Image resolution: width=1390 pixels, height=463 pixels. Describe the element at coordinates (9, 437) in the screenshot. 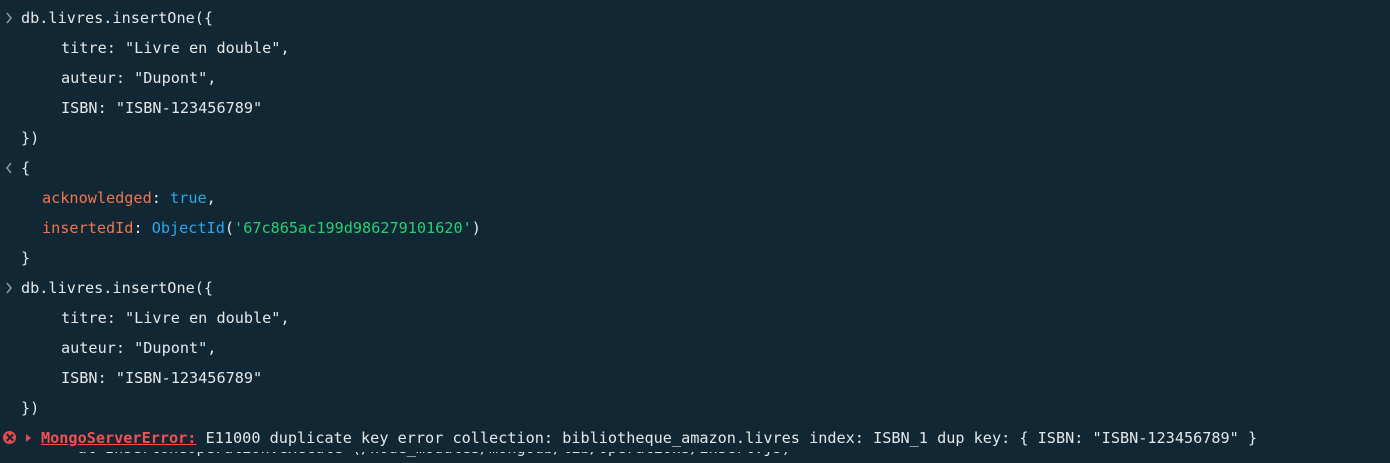

I see `error-circle-icon` at that location.